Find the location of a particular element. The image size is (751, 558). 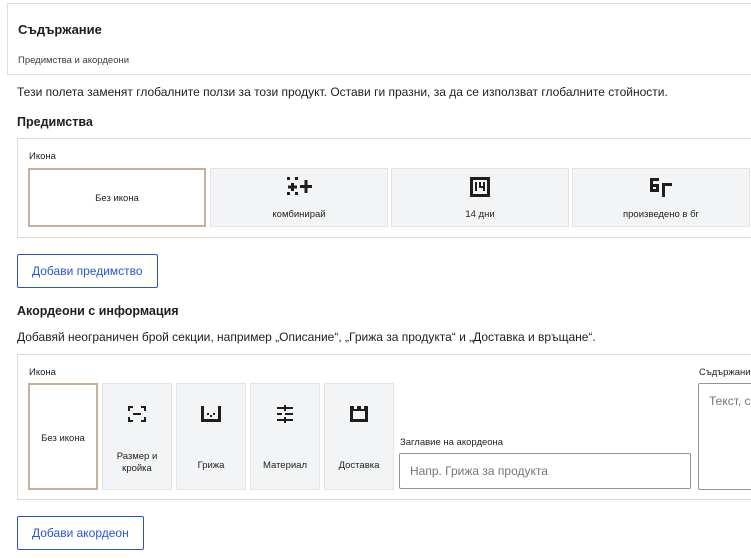

benefit-option-label: 14 дни is located at coordinates (480, 214).